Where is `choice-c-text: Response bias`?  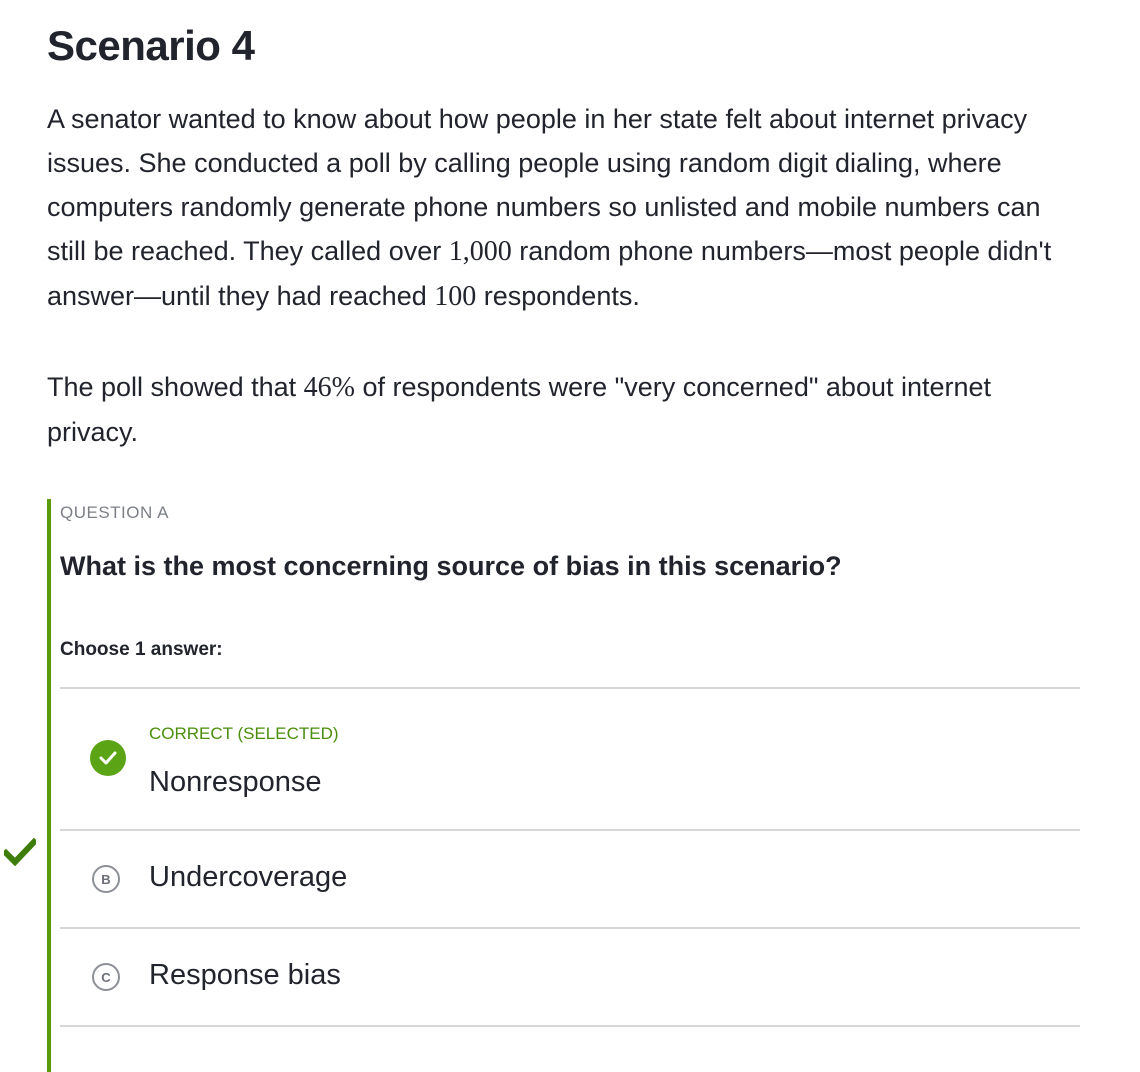
choice-c-text: Response bias is located at coordinates (245, 975).